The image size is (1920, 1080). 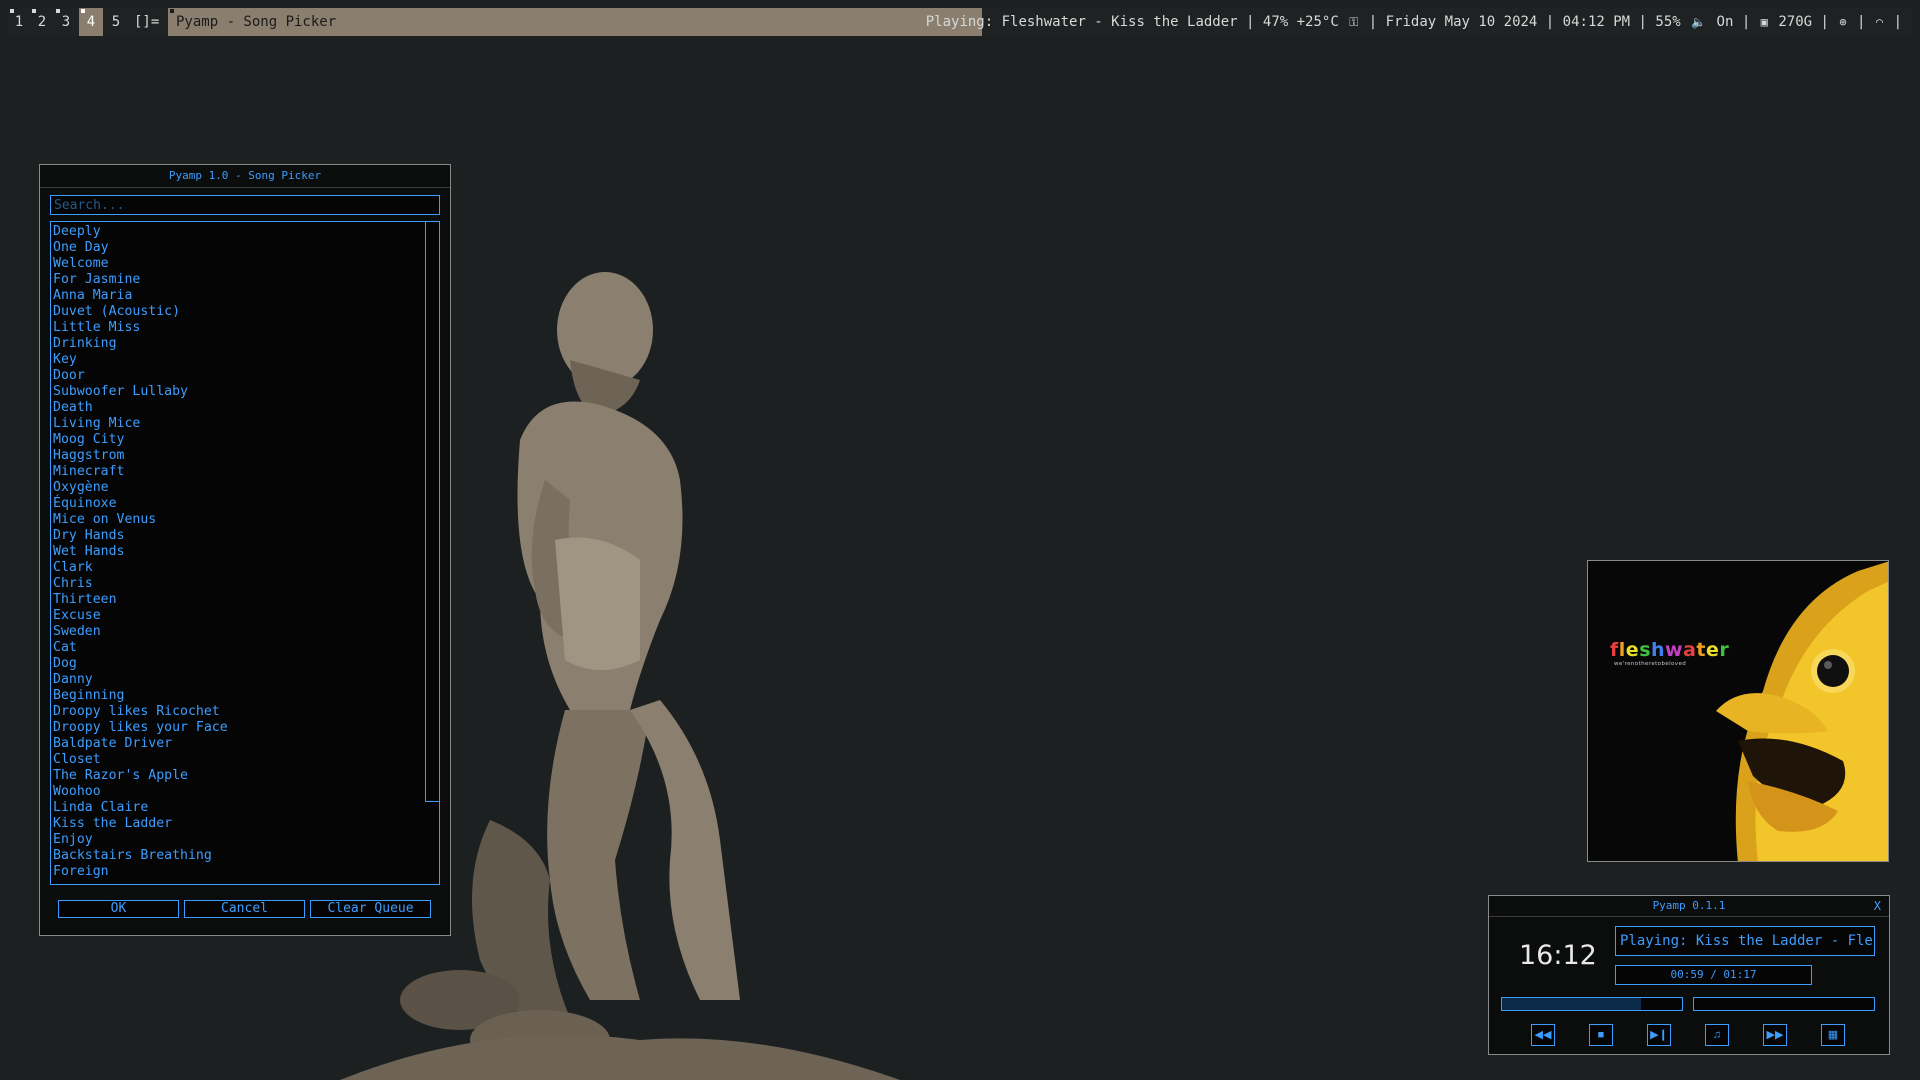 I want to click on play-pause-button: ▶❙, so click(x=1659, y=1035).